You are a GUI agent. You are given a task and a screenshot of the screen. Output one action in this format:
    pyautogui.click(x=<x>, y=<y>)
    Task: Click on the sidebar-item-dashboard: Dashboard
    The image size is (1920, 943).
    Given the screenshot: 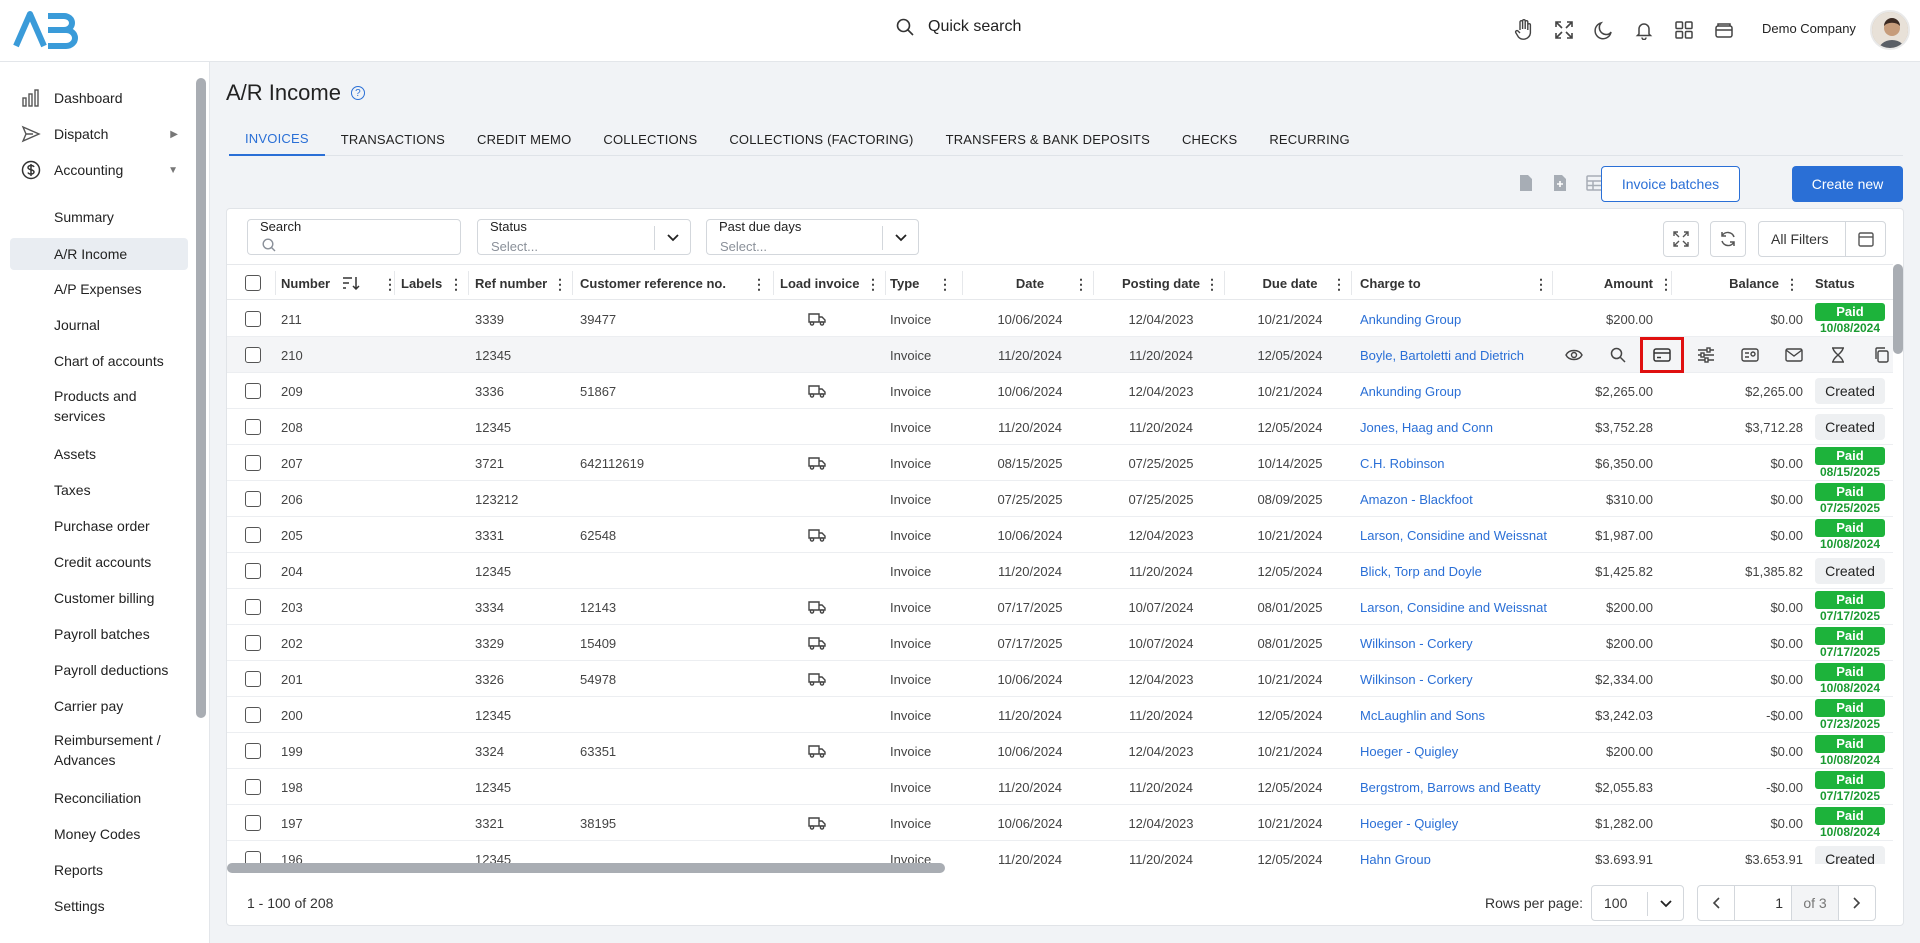 What is the action you would take?
    pyautogui.click(x=99, y=98)
    